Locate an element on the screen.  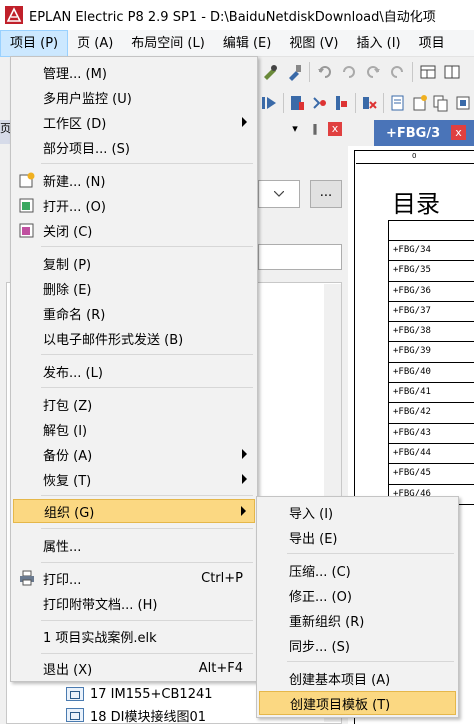
toc-row: +FBG/40 is located at coordinates (431, 373).